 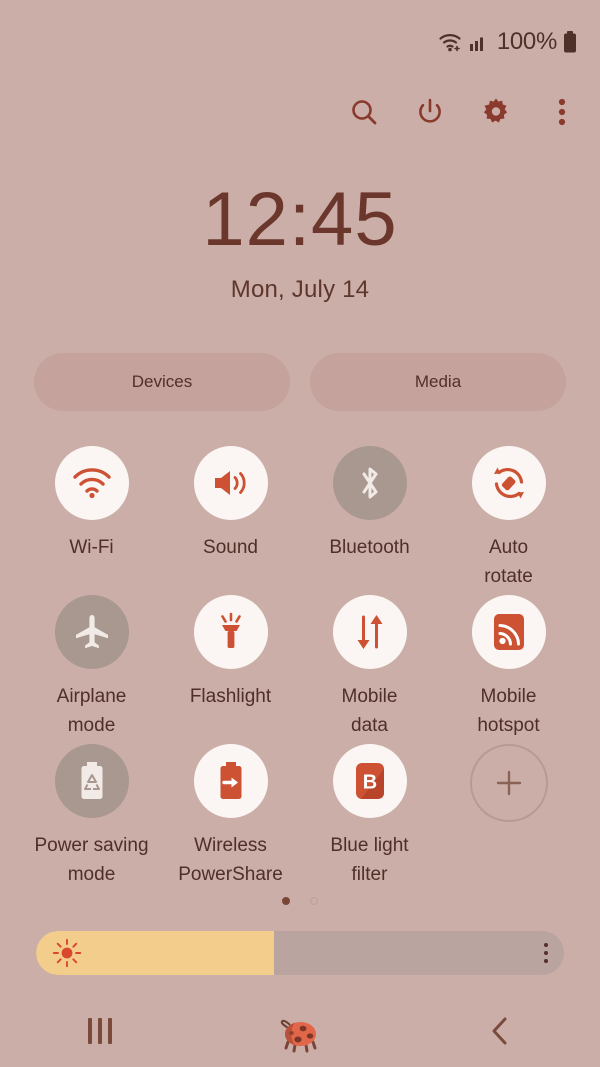 I want to click on bluetooth-tile-icon, so click(x=369, y=483).